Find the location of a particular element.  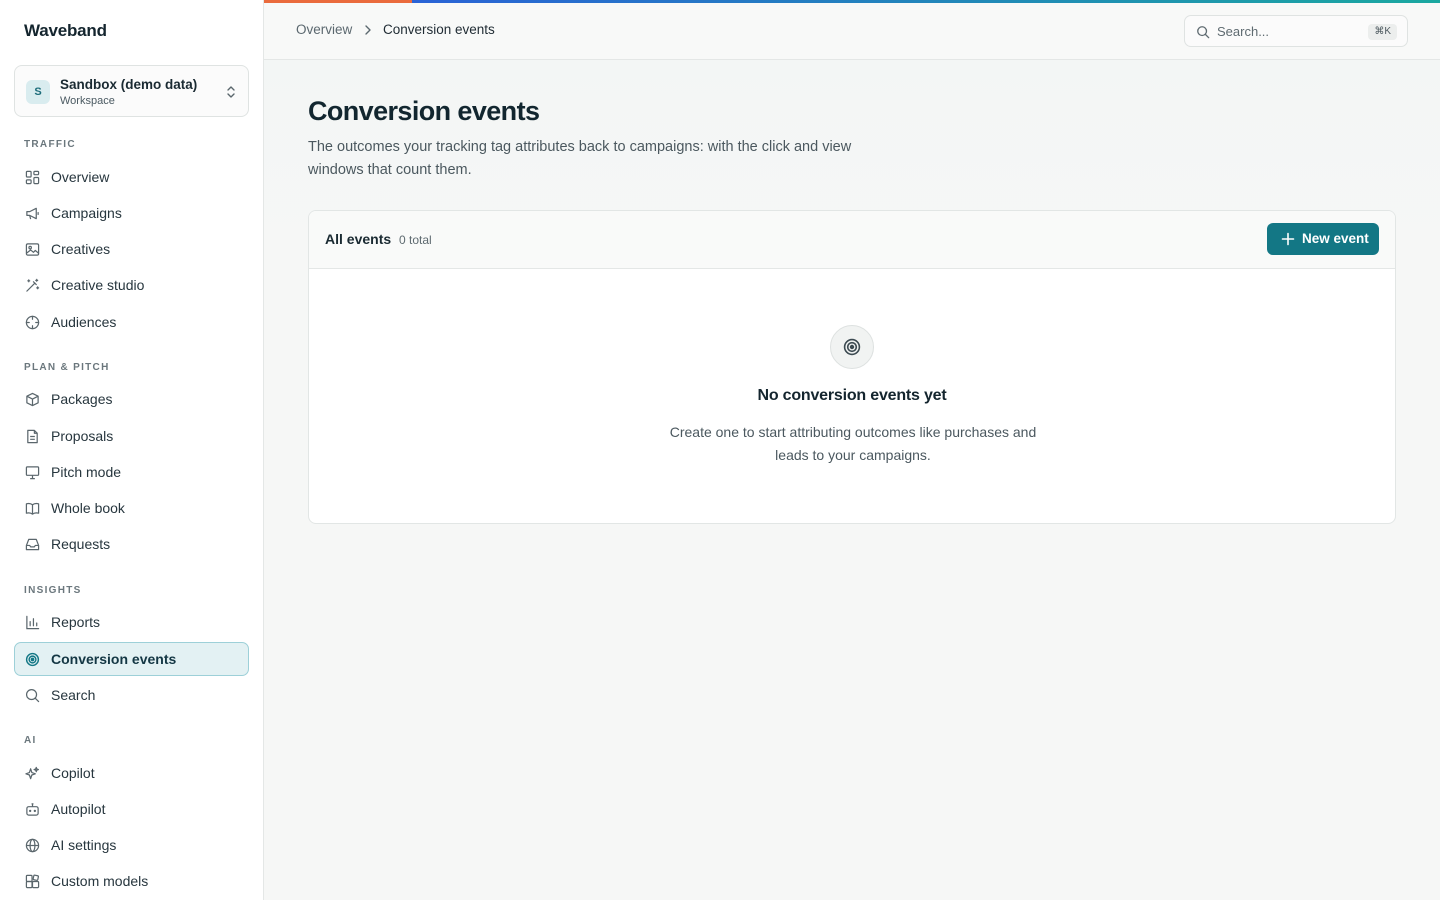

accent-bar is located at coordinates (852, 1).